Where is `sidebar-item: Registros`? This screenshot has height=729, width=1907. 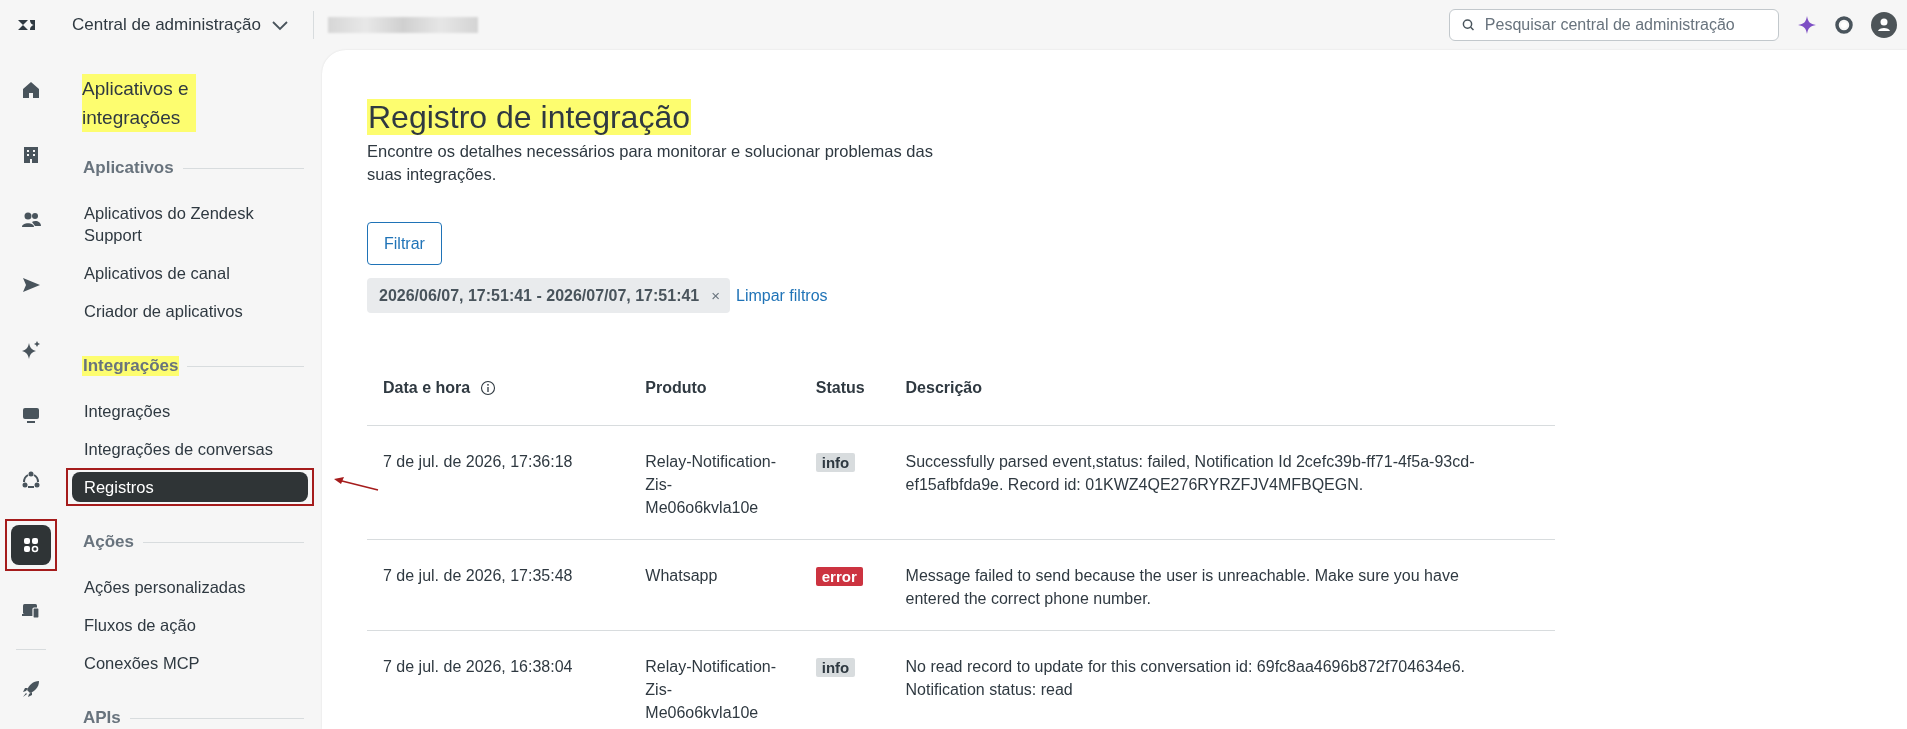
sidebar-item: Registros is located at coordinates (190, 487).